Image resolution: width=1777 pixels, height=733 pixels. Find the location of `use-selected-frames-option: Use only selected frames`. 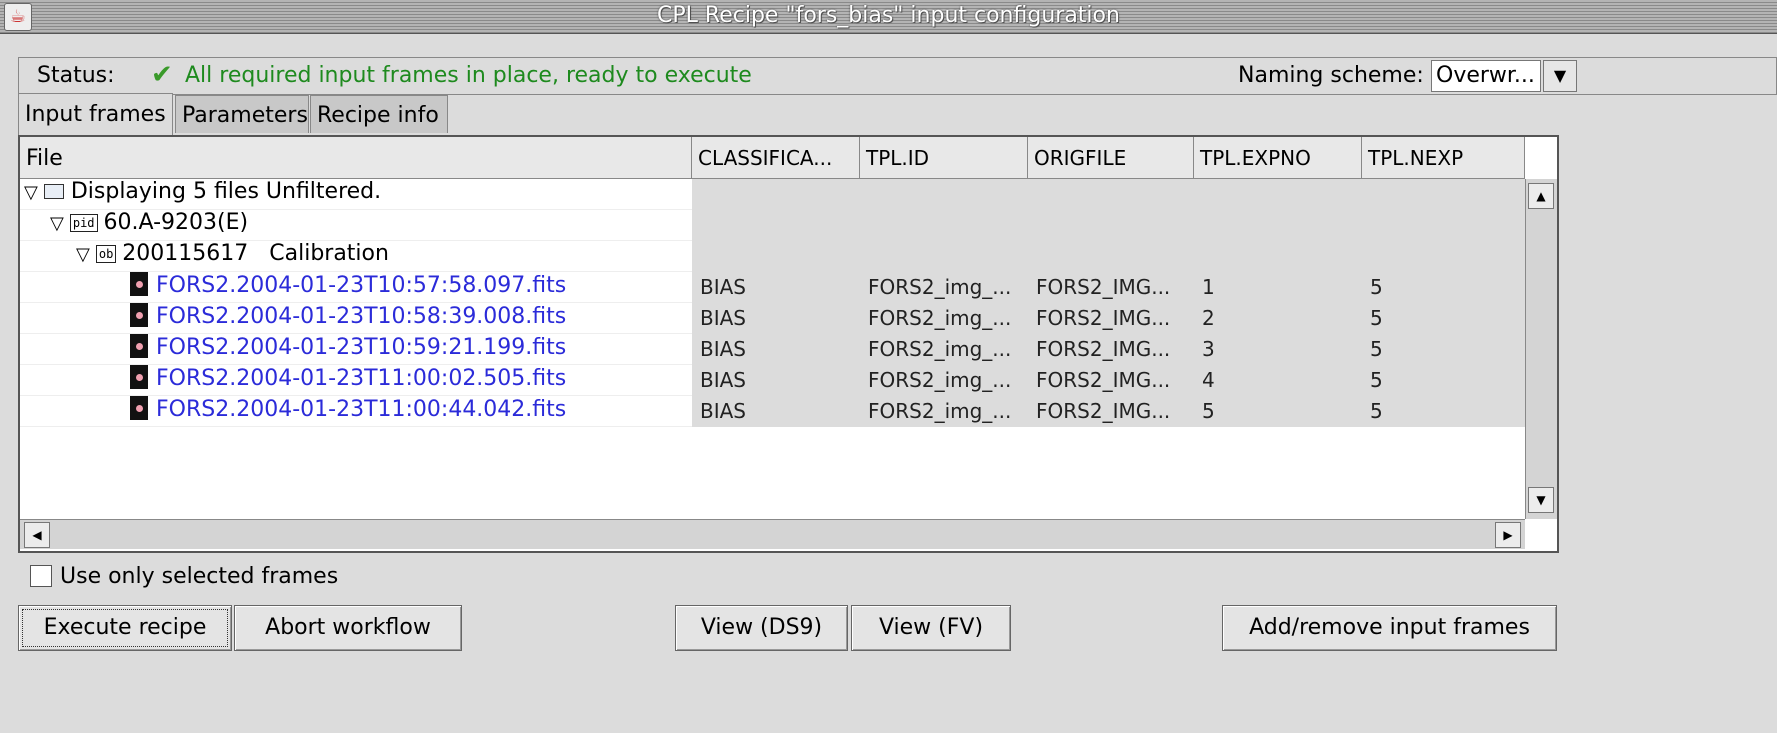

use-selected-frames-option: Use only selected frames is located at coordinates (184, 576).